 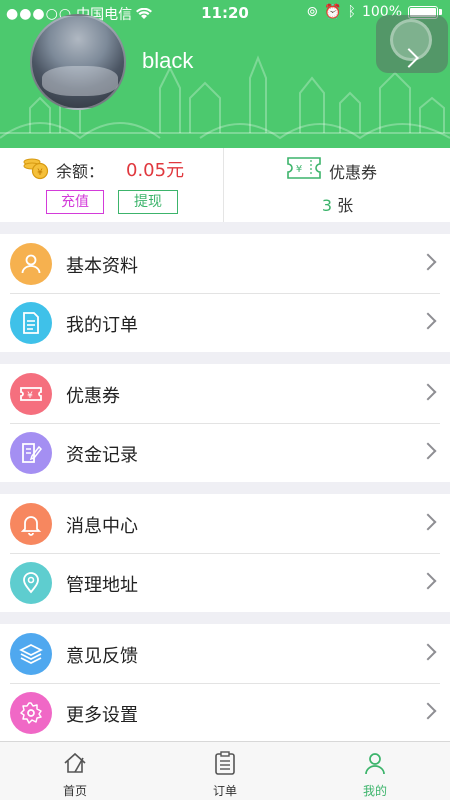 What do you see at coordinates (102, 455) in the screenshot?
I see `menu-item-label: 资金记录` at bounding box center [102, 455].